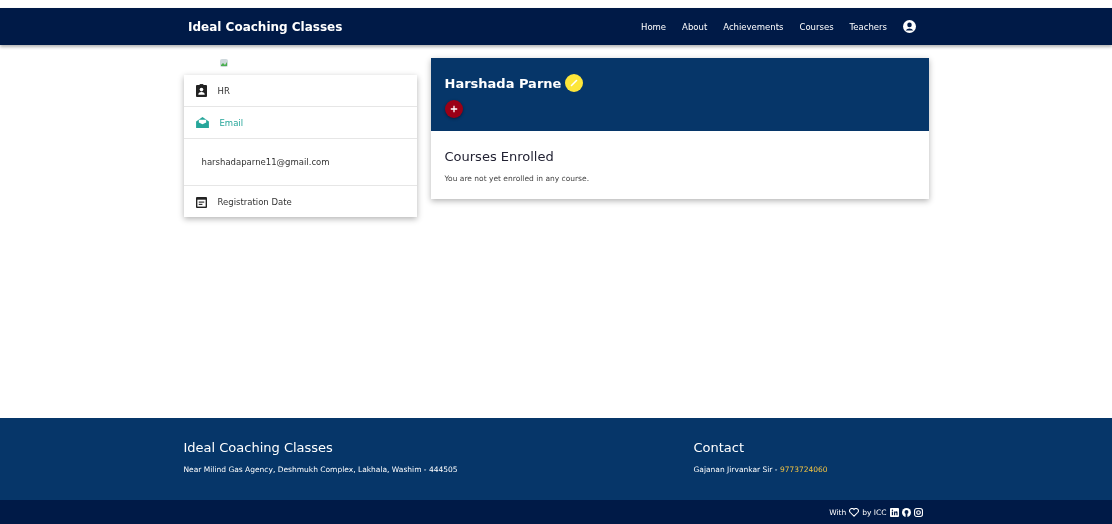 The image size is (1112, 524). Describe the element at coordinates (265, 162) in the screenshot. I see `email-text: harshadaparne11@gmail.com` at that location.